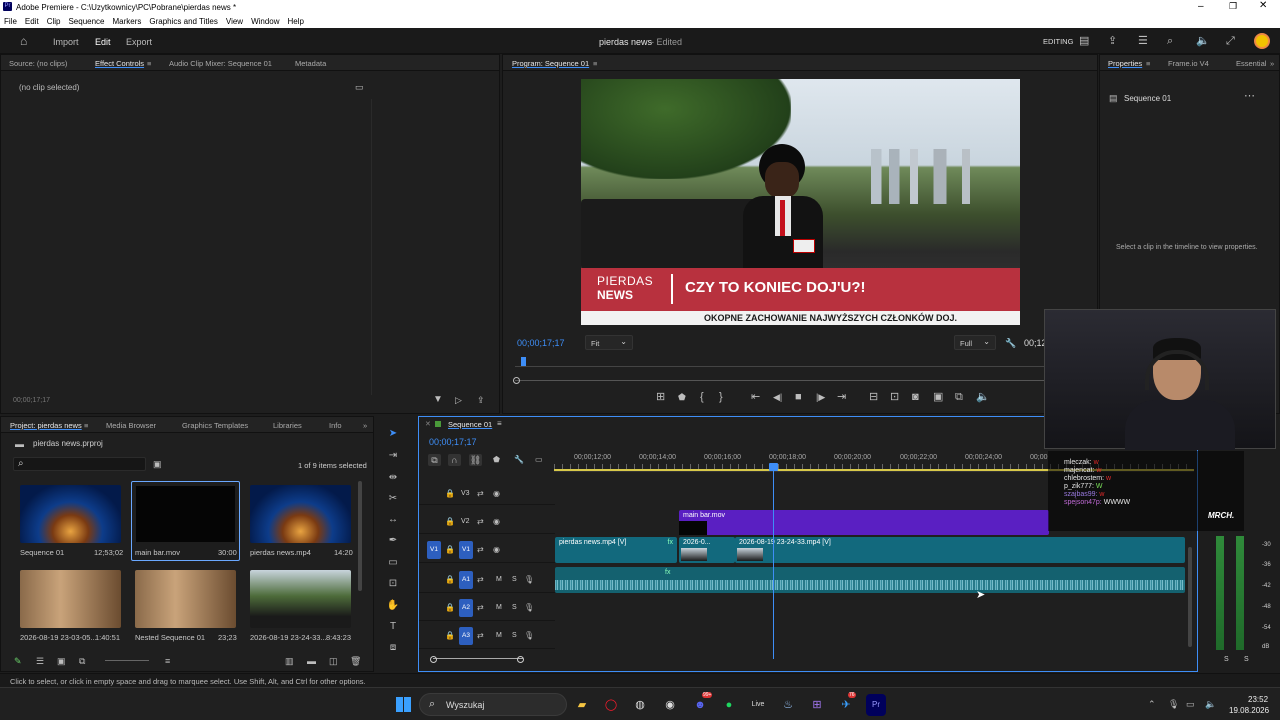 This screenshot has height=720, width=1280. I want to click on menu-file: File, so click(10, 20).